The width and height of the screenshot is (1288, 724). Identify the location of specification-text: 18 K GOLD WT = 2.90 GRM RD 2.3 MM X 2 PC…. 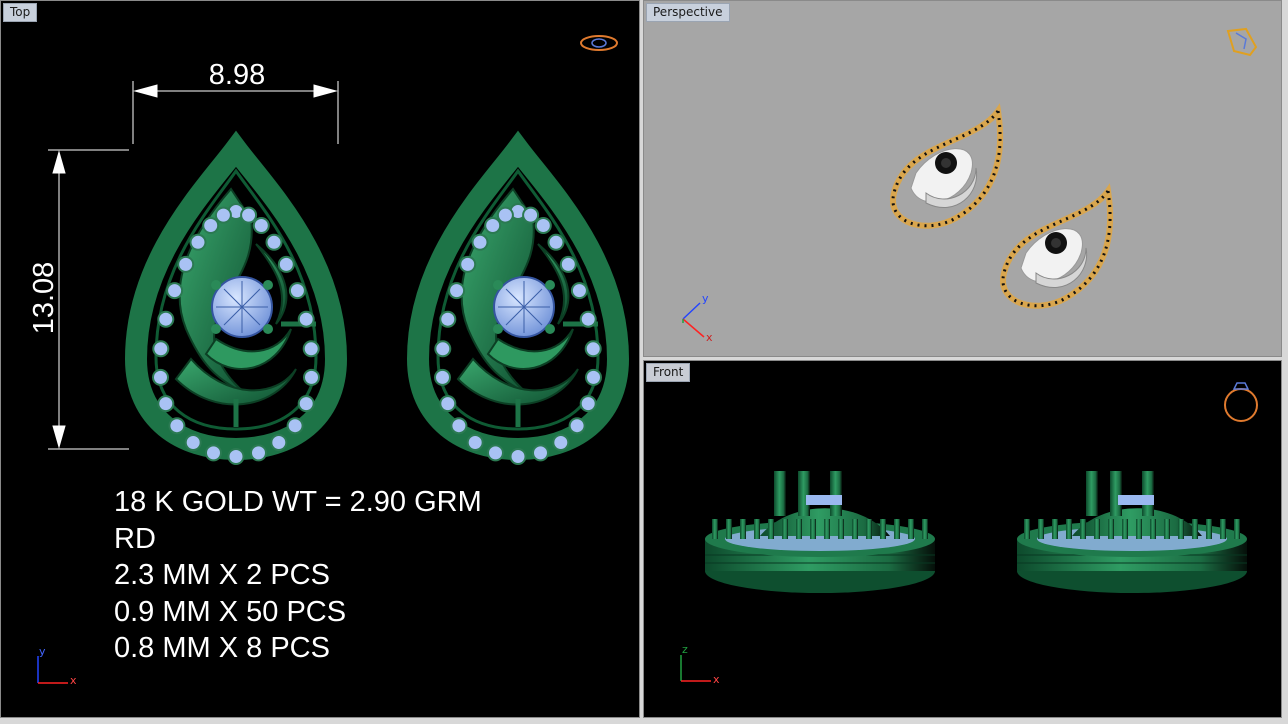
(298, 575).